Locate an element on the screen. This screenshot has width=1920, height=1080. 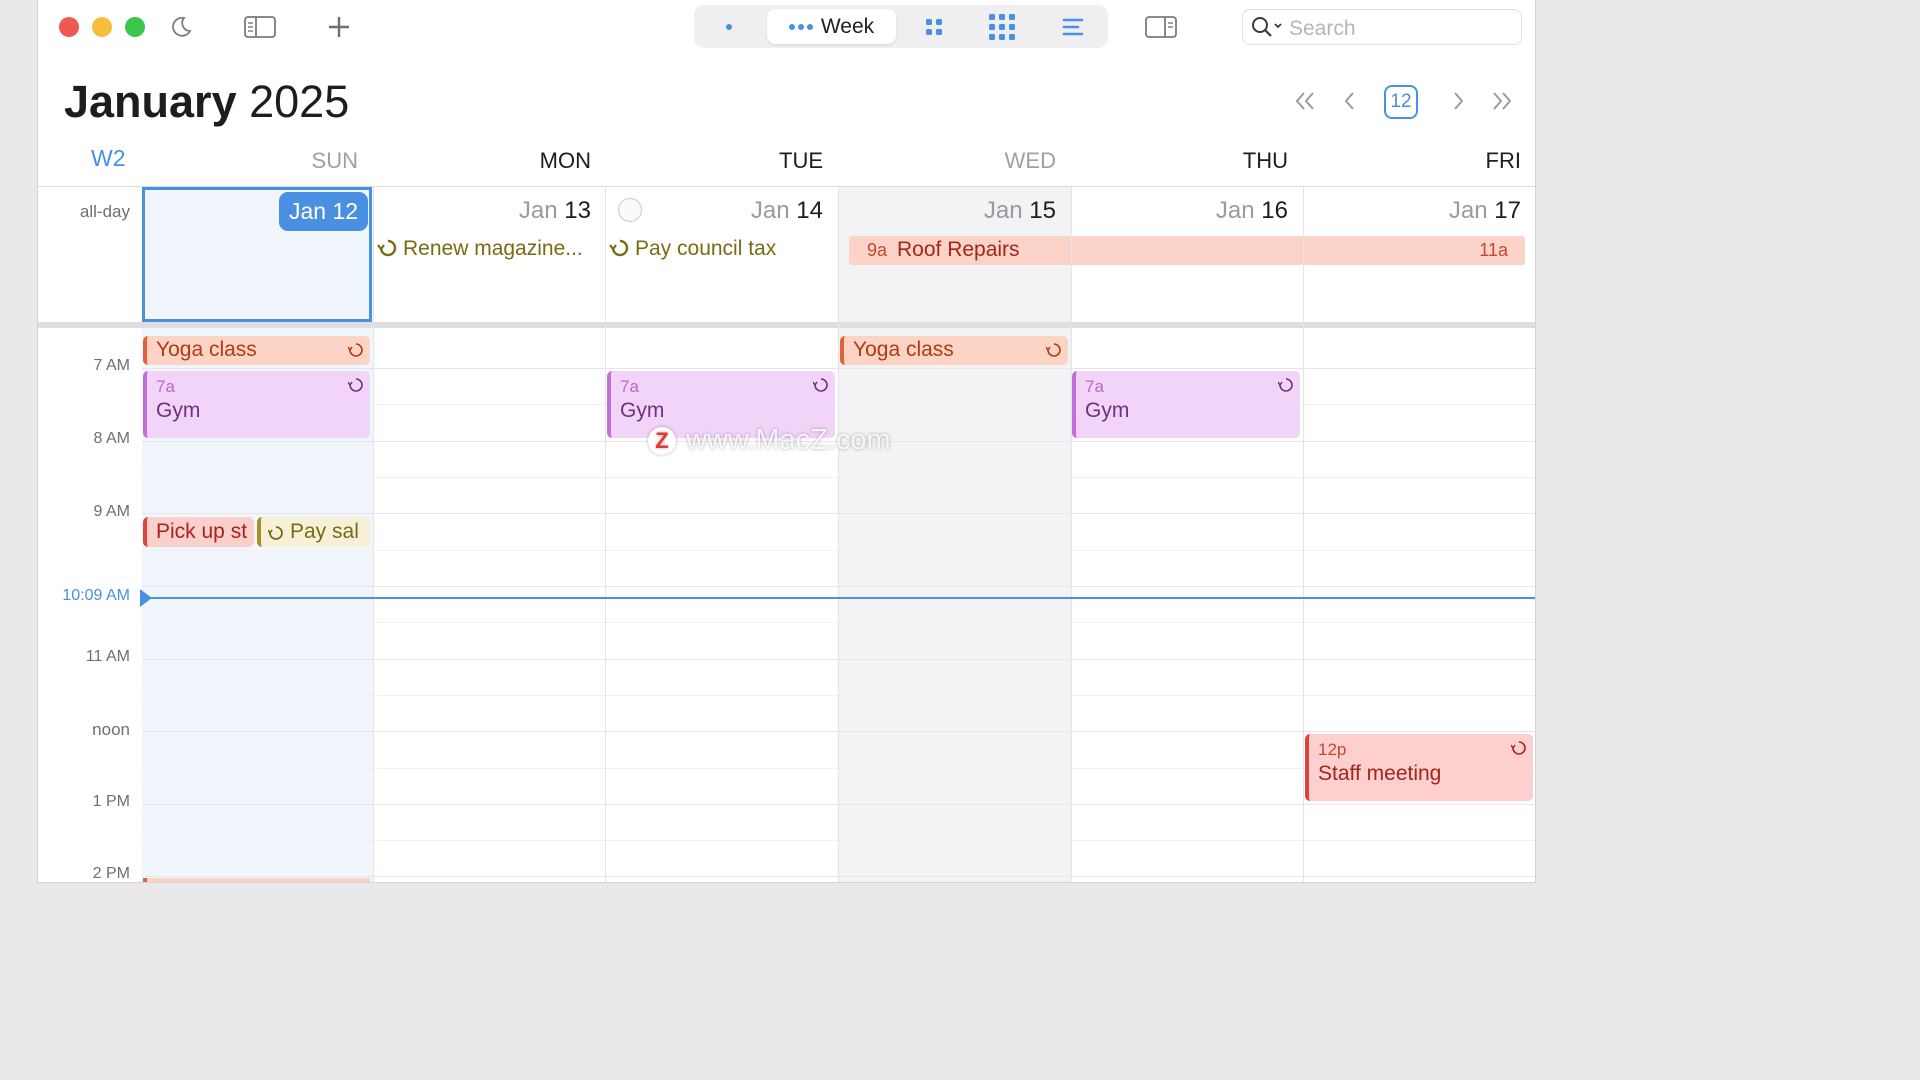
event-yoga-wed: Yoga class is located at coordinates (954, 350).